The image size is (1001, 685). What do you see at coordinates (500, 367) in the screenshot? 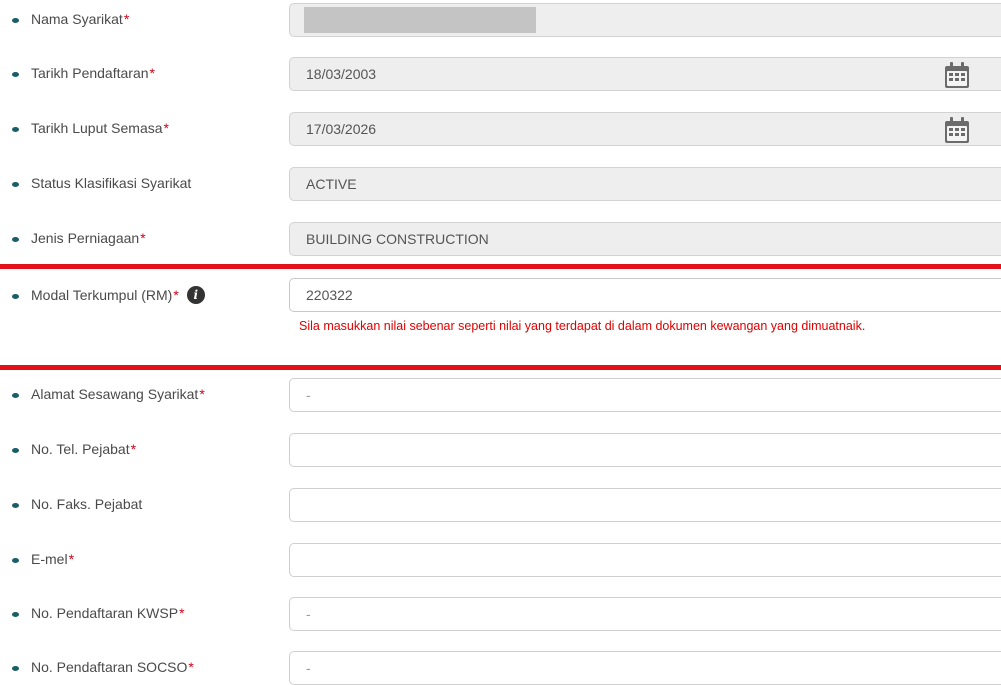
I see `highlight-line-bottom` at bounding box center [500, 367].